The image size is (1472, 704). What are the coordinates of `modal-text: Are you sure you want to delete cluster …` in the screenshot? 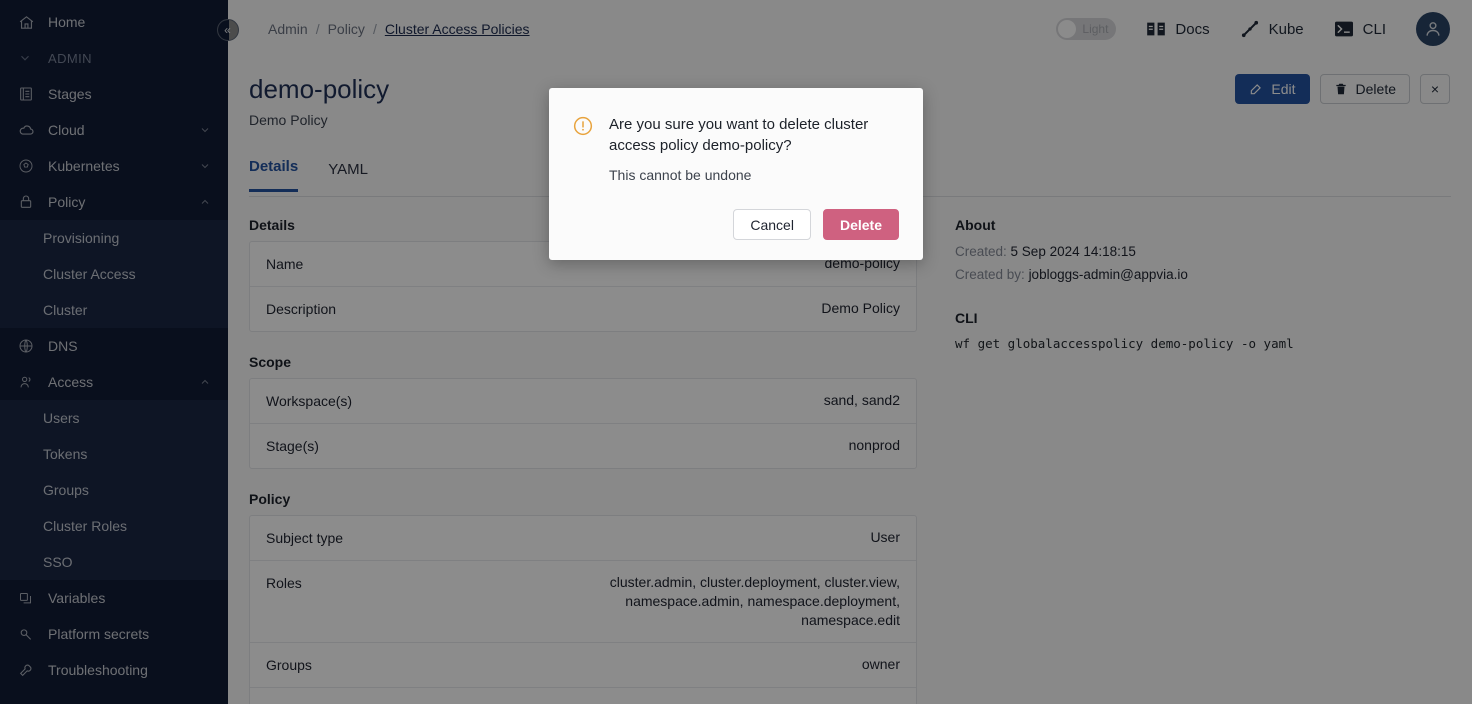 It's located at (754, 148).